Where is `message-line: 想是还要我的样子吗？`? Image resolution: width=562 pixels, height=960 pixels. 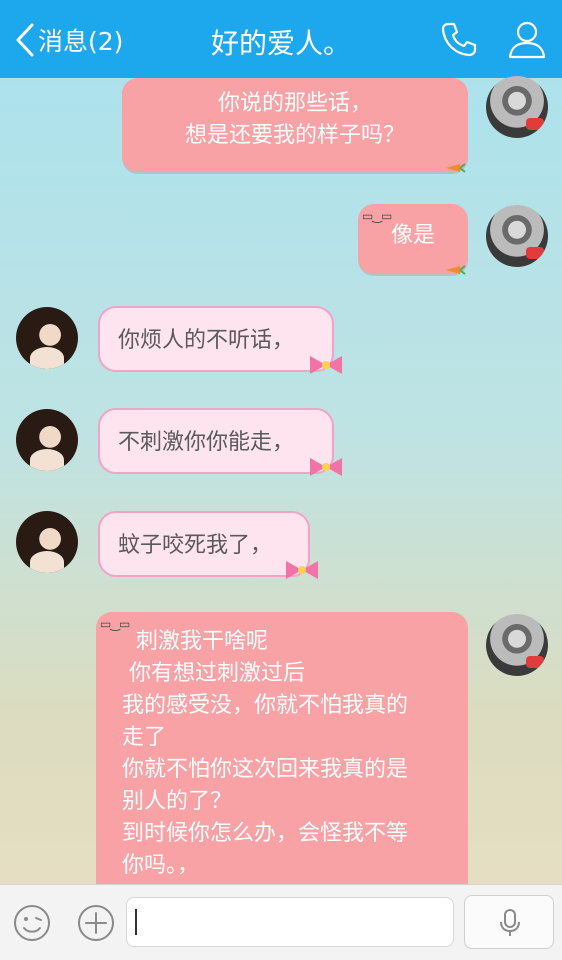 message-line: 想是还要我的样子吗？ is located at coordinates (294, 135).